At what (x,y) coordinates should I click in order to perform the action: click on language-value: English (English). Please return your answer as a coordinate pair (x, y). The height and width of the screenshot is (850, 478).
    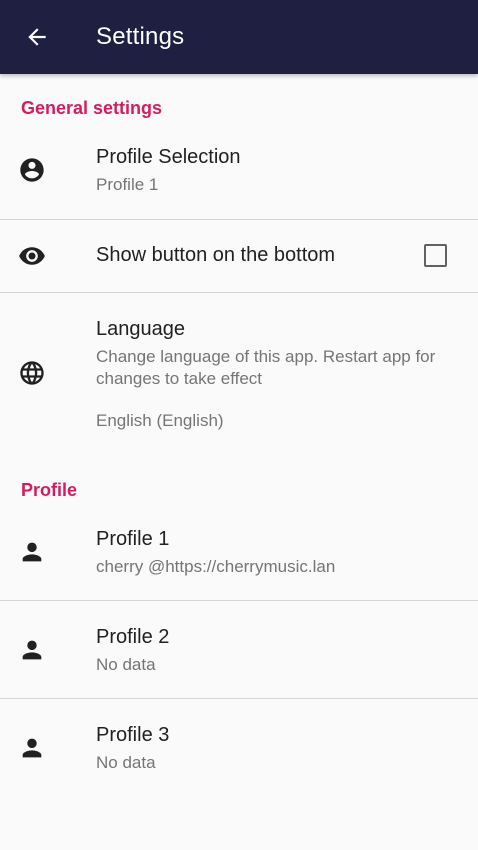
    Looking at the image, I should click on (160, 420).